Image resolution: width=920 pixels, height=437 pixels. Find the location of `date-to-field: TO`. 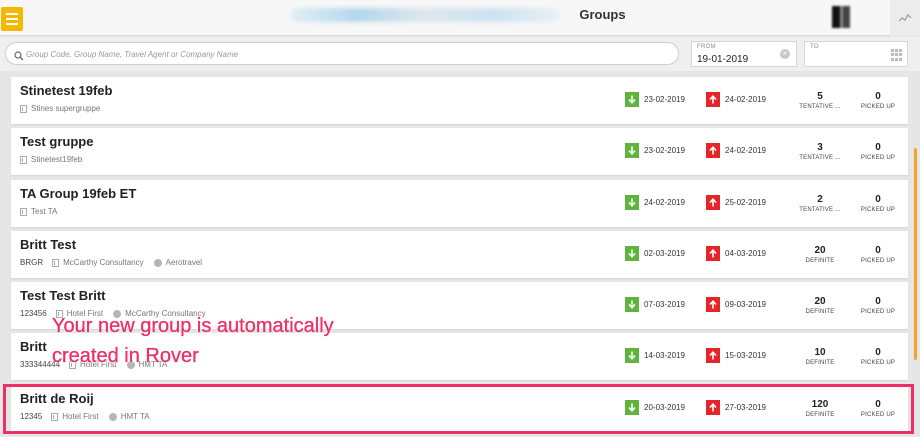

date-to-field: TO is located at coordinates (856, 54).